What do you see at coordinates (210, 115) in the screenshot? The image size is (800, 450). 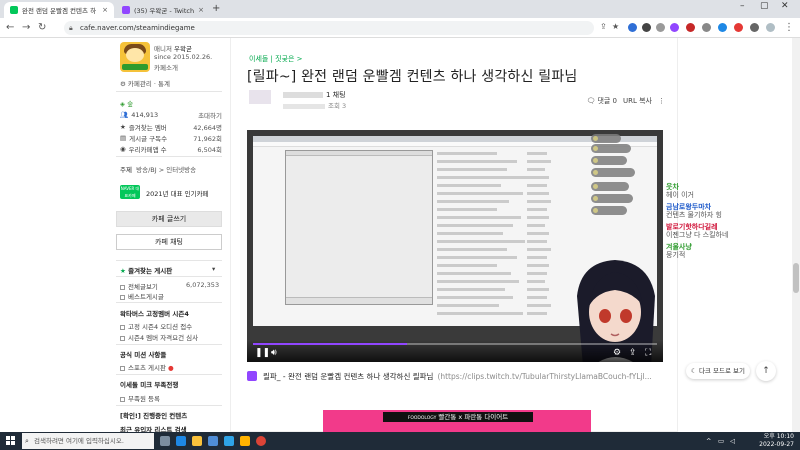 I see `invite-link: 초대하기` at bounding box center [210, 115].